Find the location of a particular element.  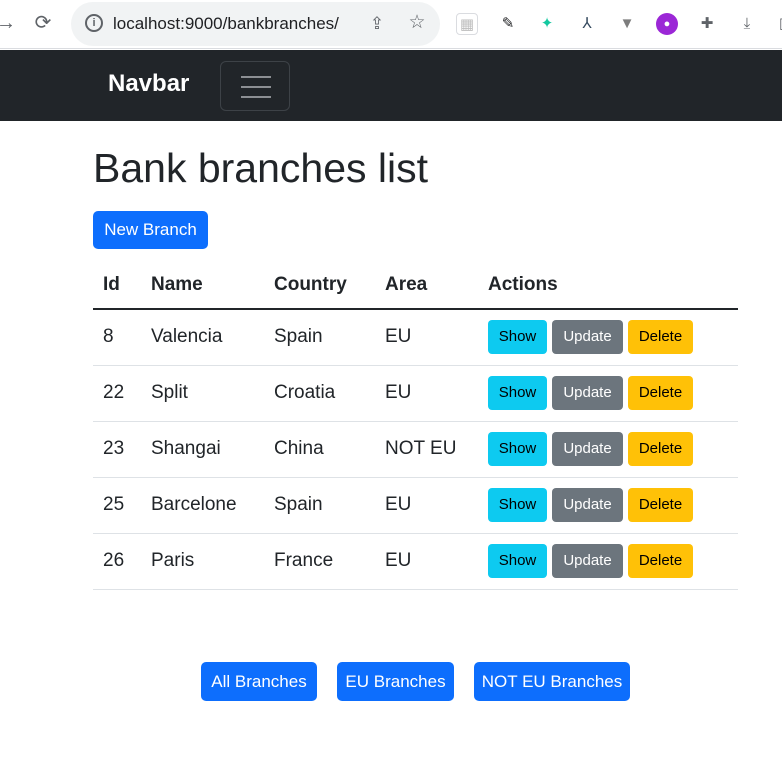

url-text: localhost:9000/bankbranches/ is located at coordinates (226, 24).